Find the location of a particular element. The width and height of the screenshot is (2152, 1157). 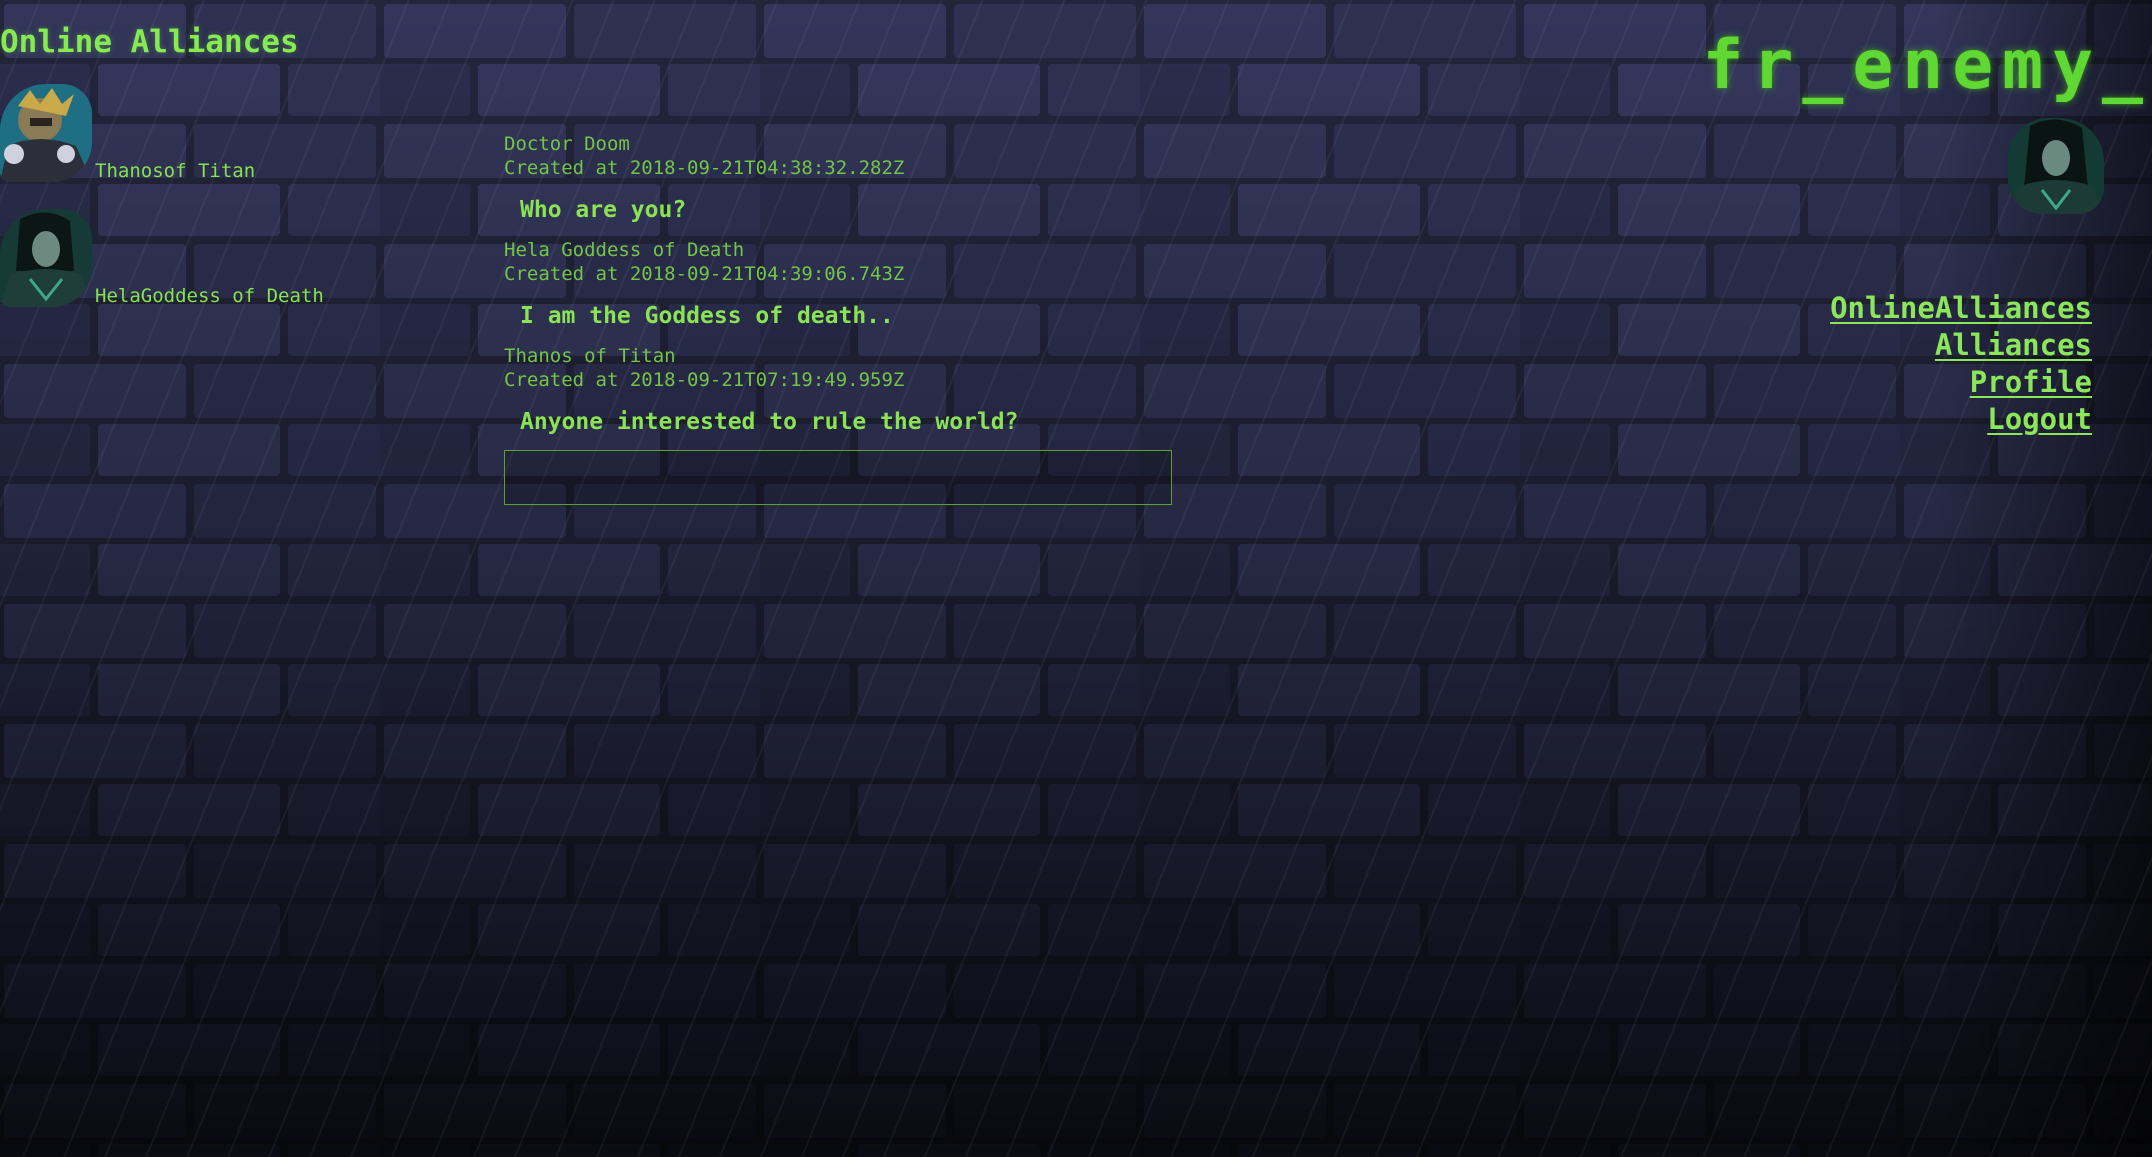

main-nav: OnlineAlliances Alliances Profile Logout is located at coordinates (1961, 364).